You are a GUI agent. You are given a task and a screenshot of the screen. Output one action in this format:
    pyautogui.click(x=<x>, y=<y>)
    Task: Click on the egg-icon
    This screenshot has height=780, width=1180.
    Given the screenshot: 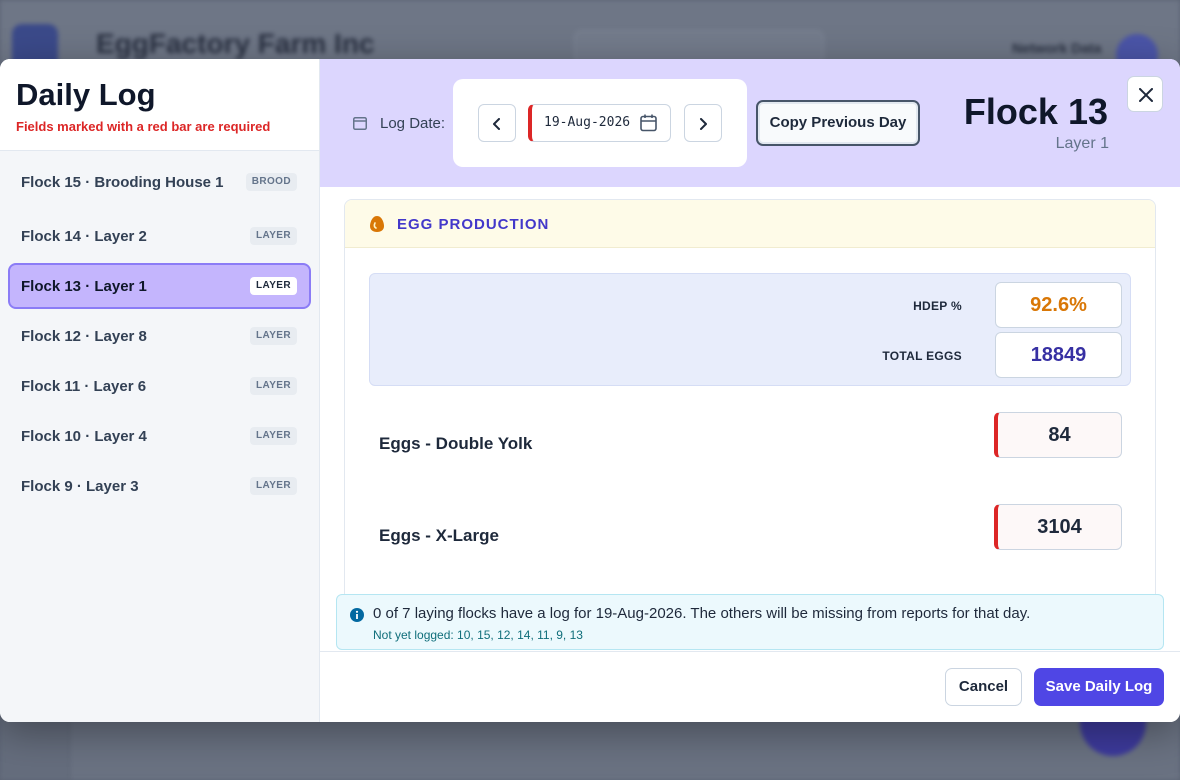 What is the action you would take?
    pyautogui.click(x=377, y=224)
    